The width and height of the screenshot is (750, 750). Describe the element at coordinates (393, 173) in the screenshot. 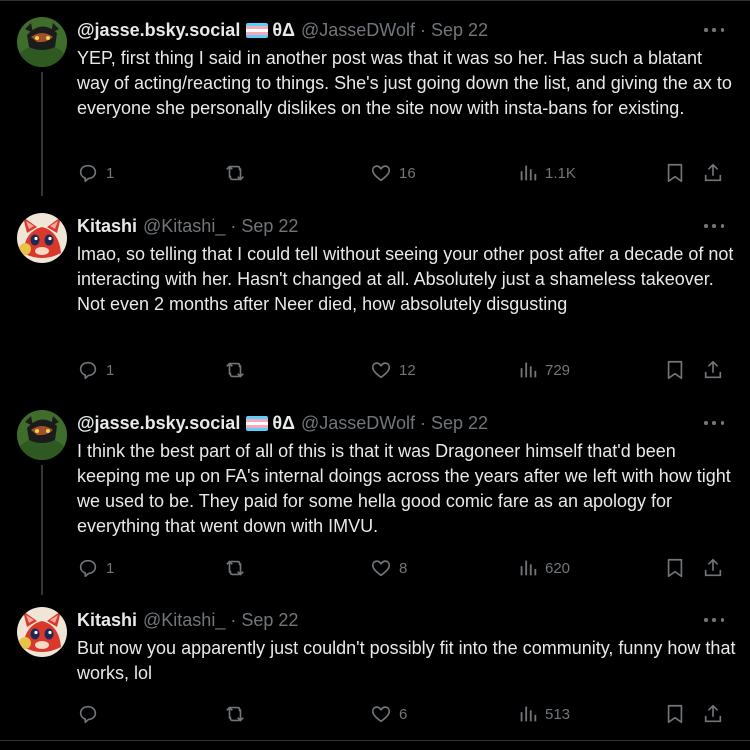

I see `like-button: 16` at that location.